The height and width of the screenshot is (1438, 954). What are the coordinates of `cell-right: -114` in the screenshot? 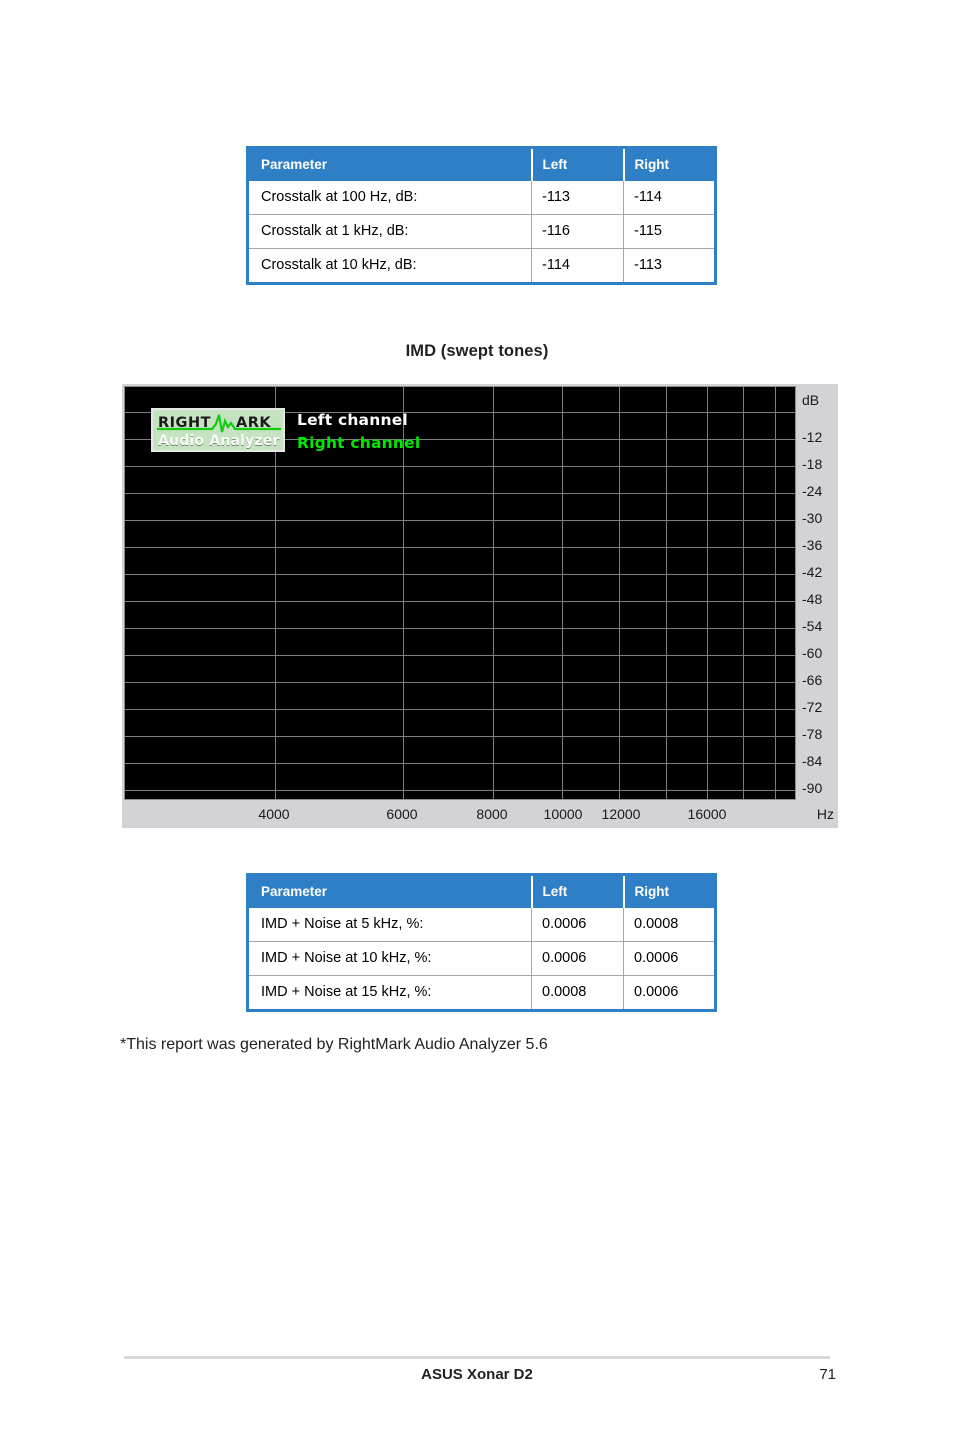 It's located at (669, 198).